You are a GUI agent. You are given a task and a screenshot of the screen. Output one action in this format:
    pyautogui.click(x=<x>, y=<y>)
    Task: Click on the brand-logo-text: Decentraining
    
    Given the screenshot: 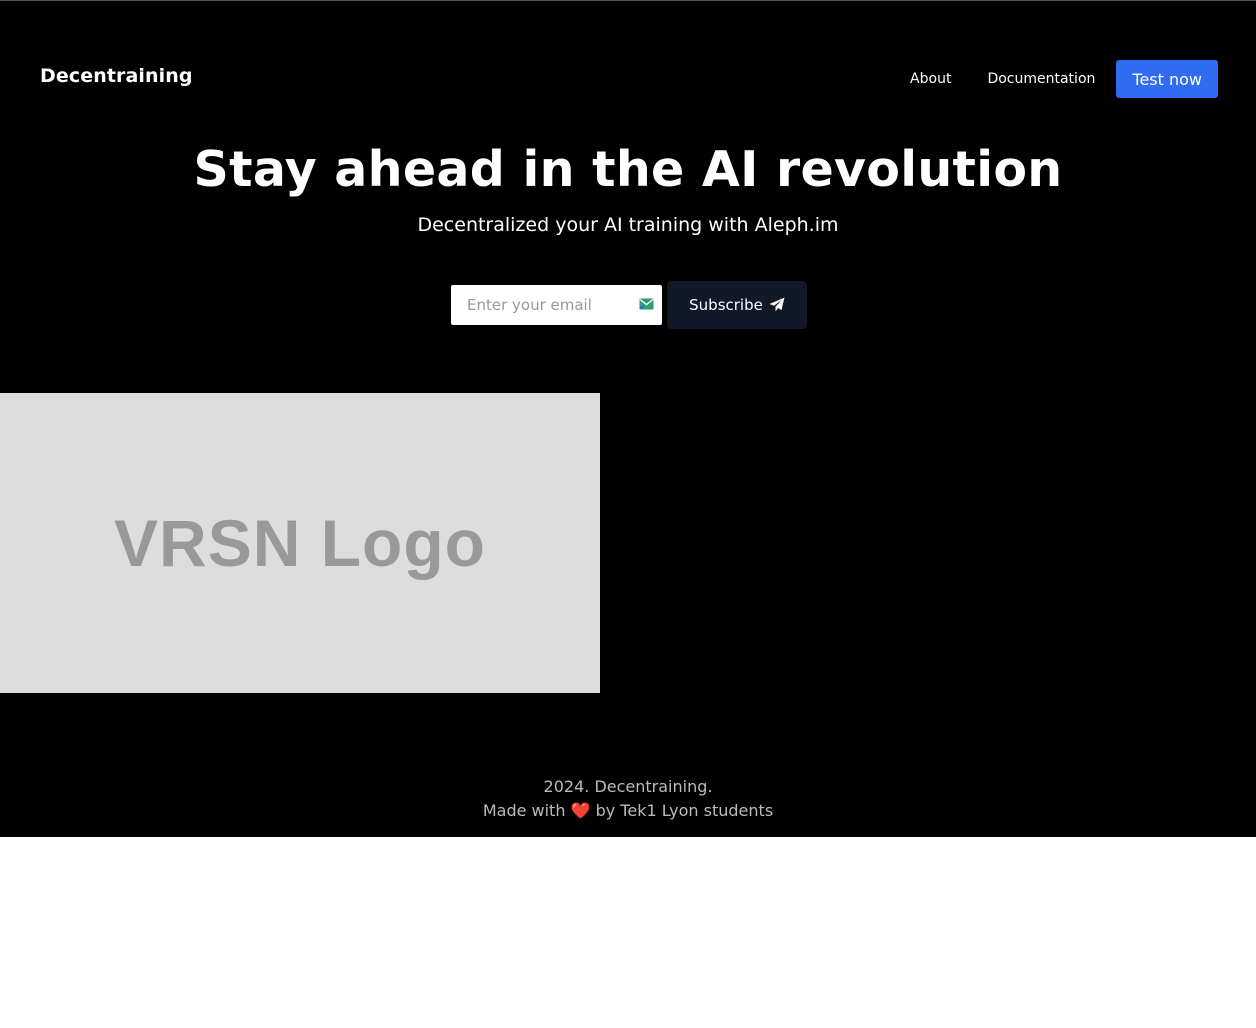 What is the action you would take?
    pyautogui.click(x=116, y=76)
    